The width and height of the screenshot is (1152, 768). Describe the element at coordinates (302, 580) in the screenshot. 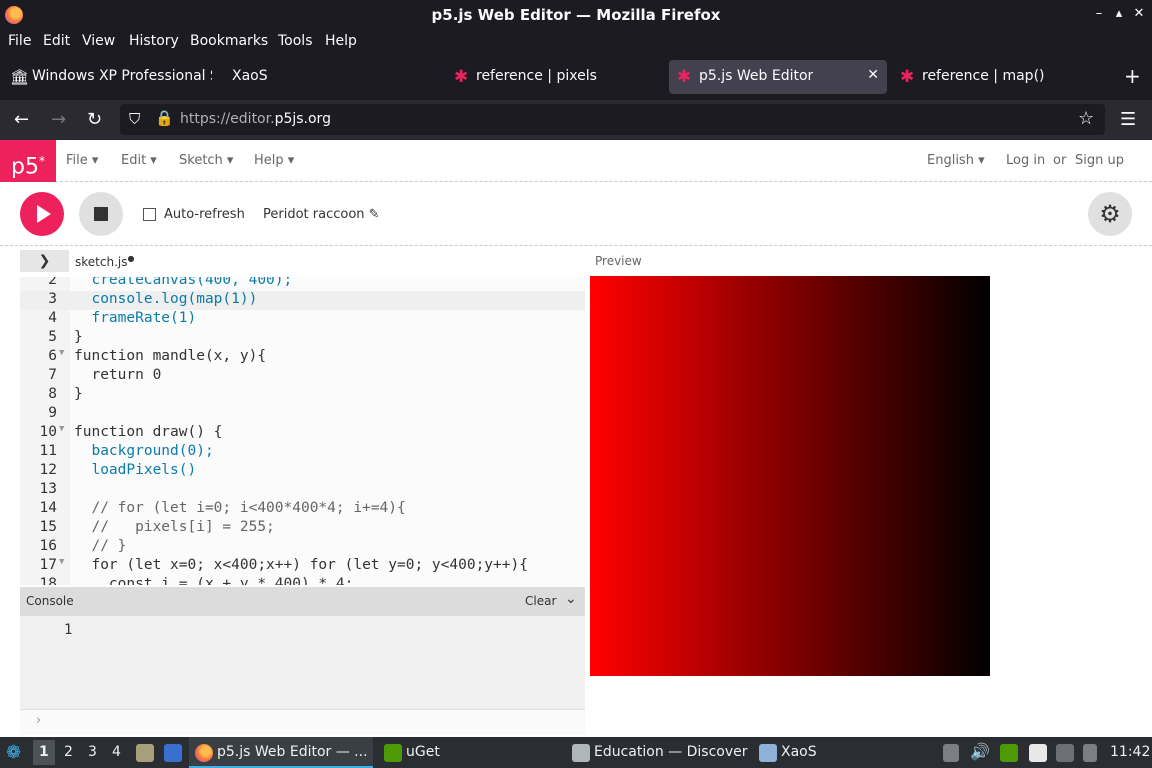

I see `code-line: 18 const i = (x + y * 400) * 4;` at that location.